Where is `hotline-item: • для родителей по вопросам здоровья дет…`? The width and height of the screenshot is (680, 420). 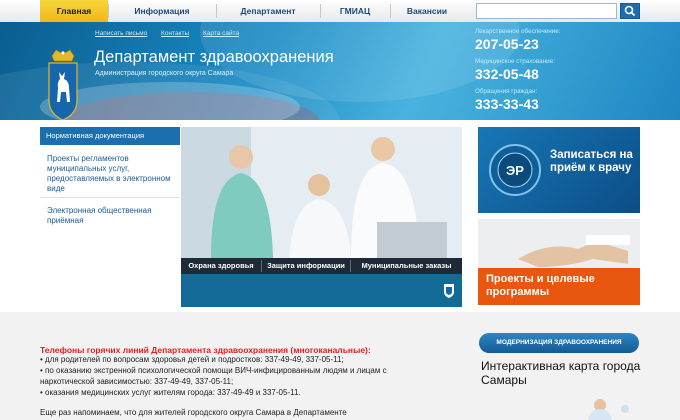
hotline-item: • для родителей по вопросам здоровья дет… is located at coordinates (192, 359).